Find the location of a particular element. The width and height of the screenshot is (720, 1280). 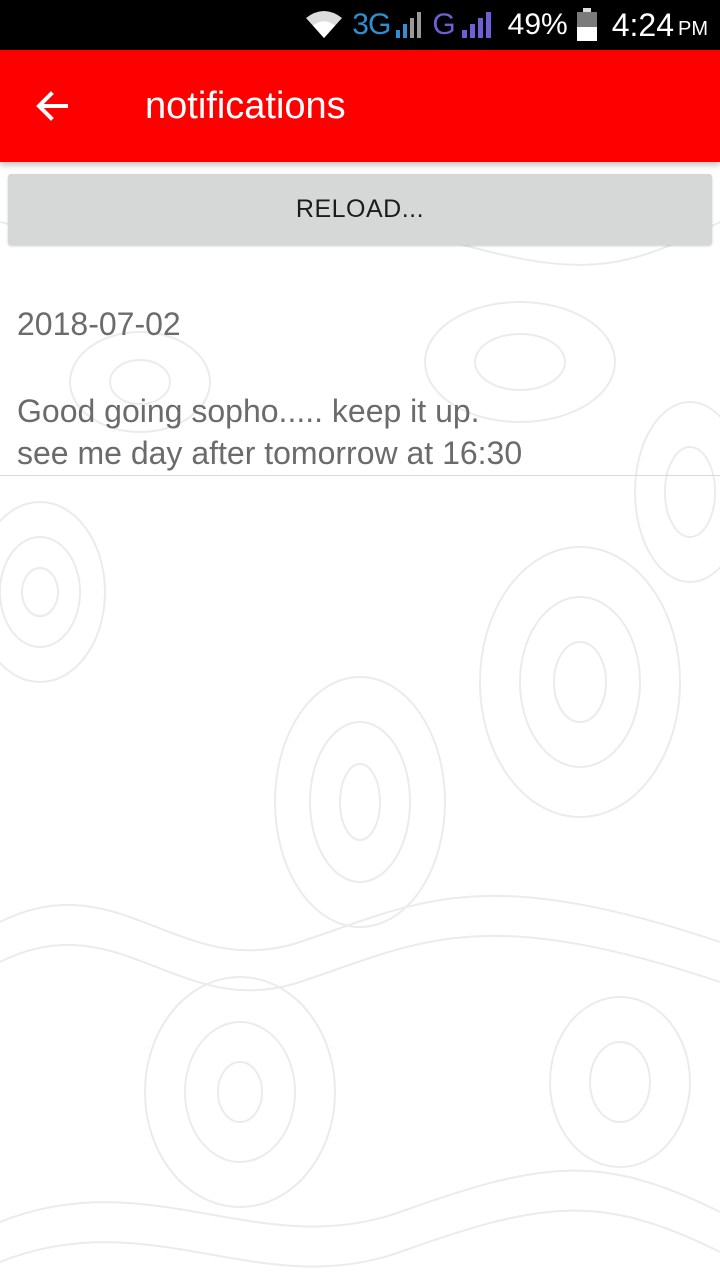

arrow-left-icon is located at coordinates (52, 106).